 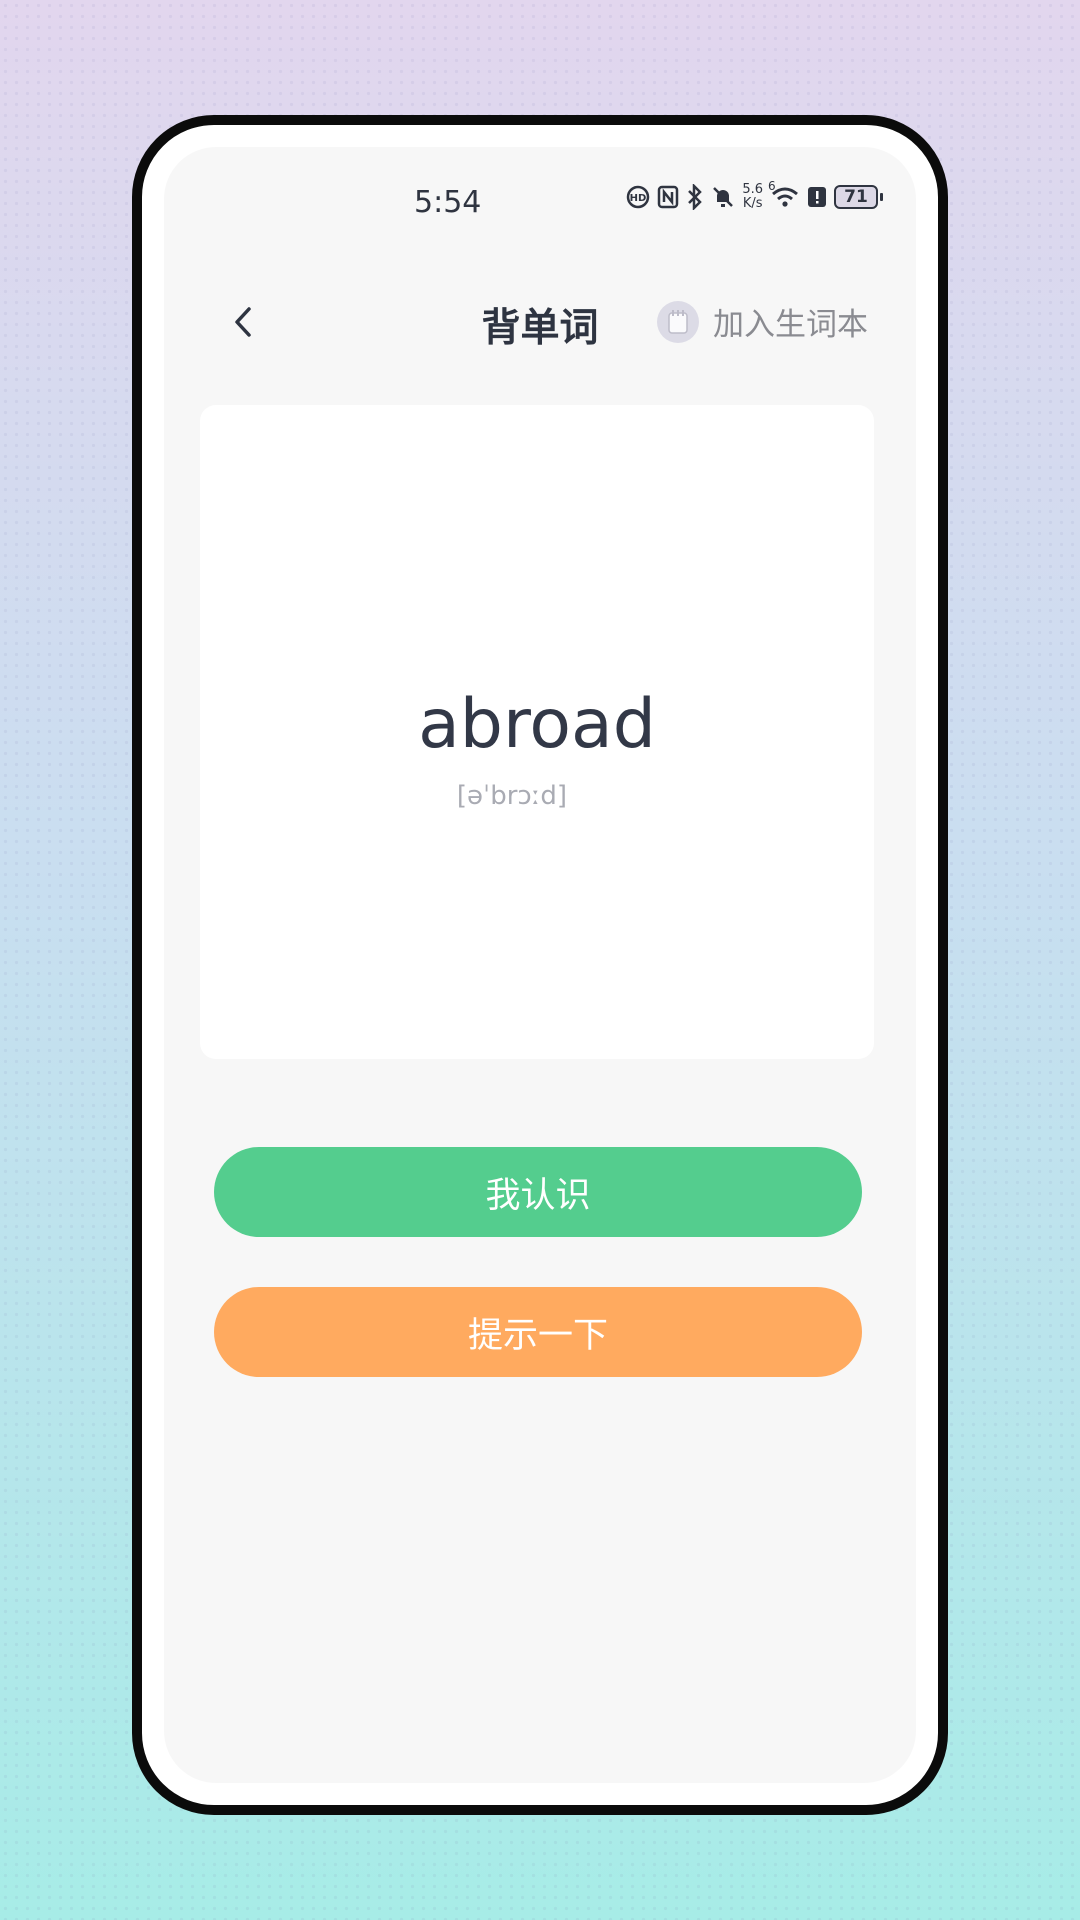 What do you see at coordinates (538, 1332) in the screenshot?
I see `hint-button: 提示一下` at bounding box center [538, 1332].